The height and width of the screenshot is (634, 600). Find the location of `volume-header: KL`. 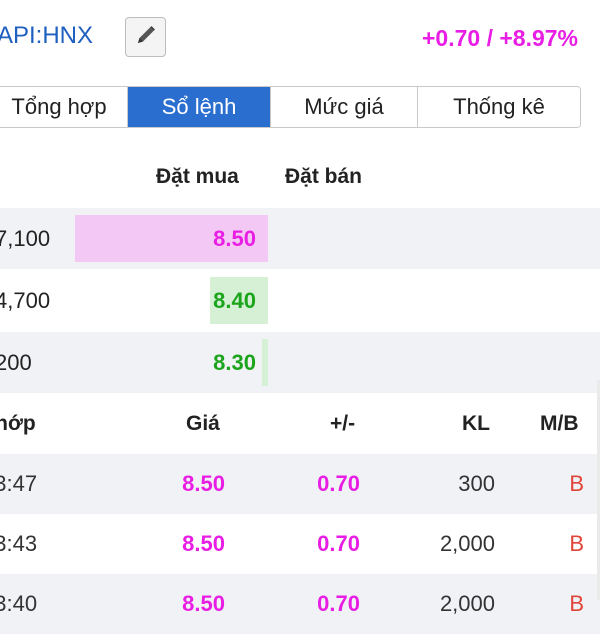

volume-header: KL is located at coordinates (476, 423).